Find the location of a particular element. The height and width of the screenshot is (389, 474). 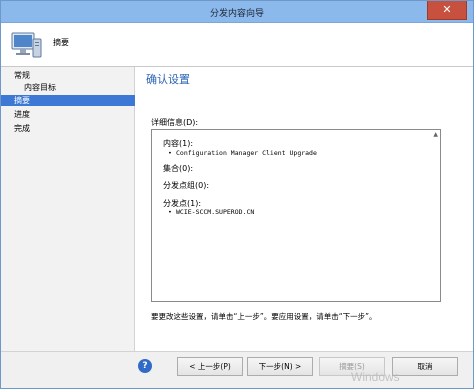

nav-item-summary: 摘要 is located at coordinates (68, 100).